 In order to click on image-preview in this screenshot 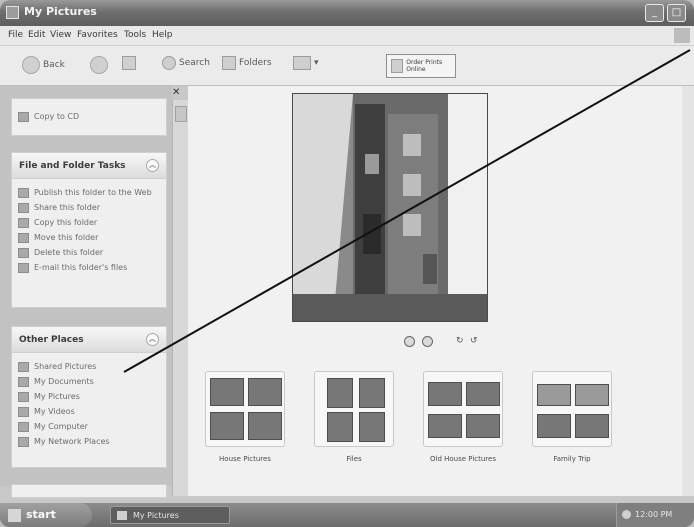, I will do `click(390, 207)`.